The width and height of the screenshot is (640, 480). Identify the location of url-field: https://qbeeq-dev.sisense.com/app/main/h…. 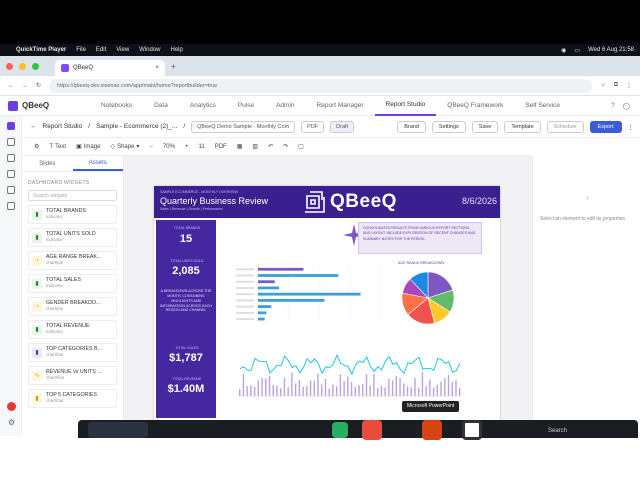
(321, 85).